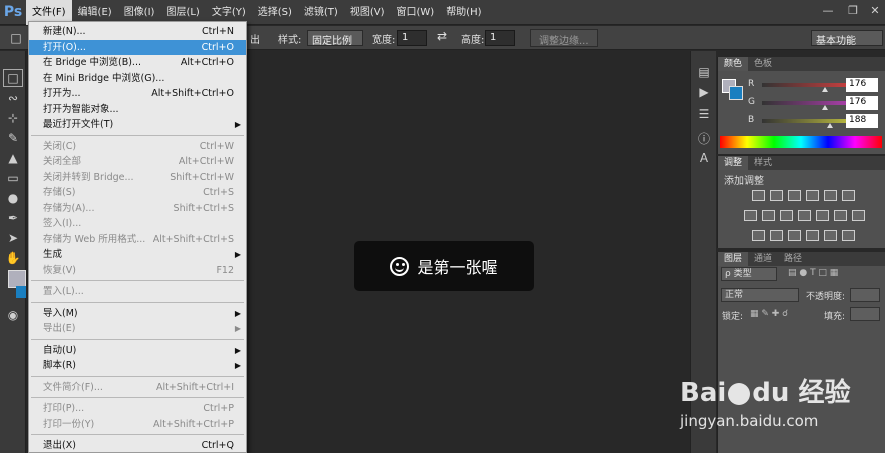  I want to click on tab-styles: 样式, so click(763, 163).